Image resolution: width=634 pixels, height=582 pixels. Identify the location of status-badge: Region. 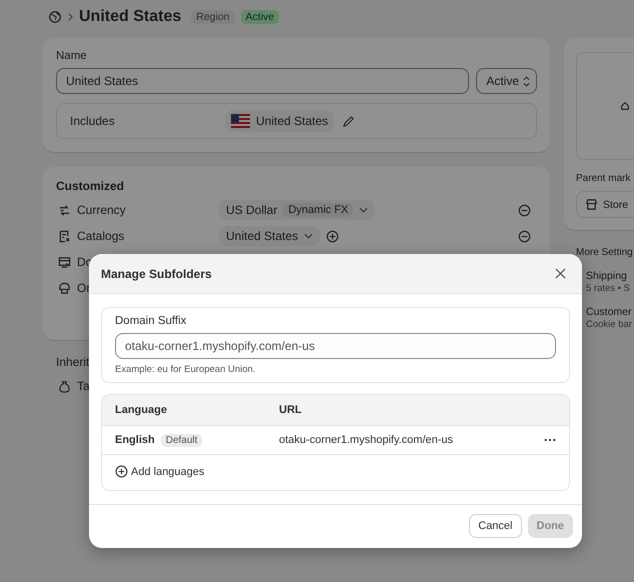
(213, 17).